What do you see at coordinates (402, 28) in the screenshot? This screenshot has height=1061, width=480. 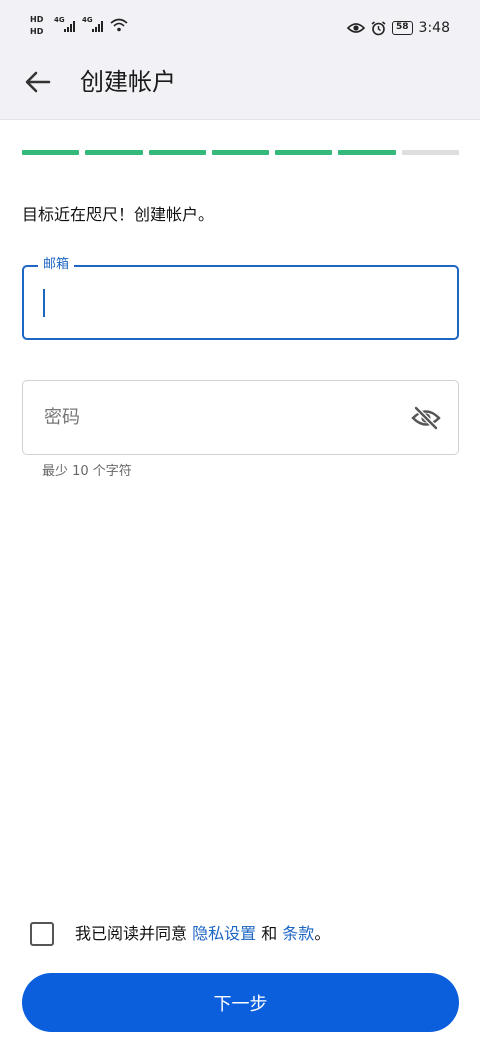 I see `battery-level: 58` at bounding box center [402, 28].